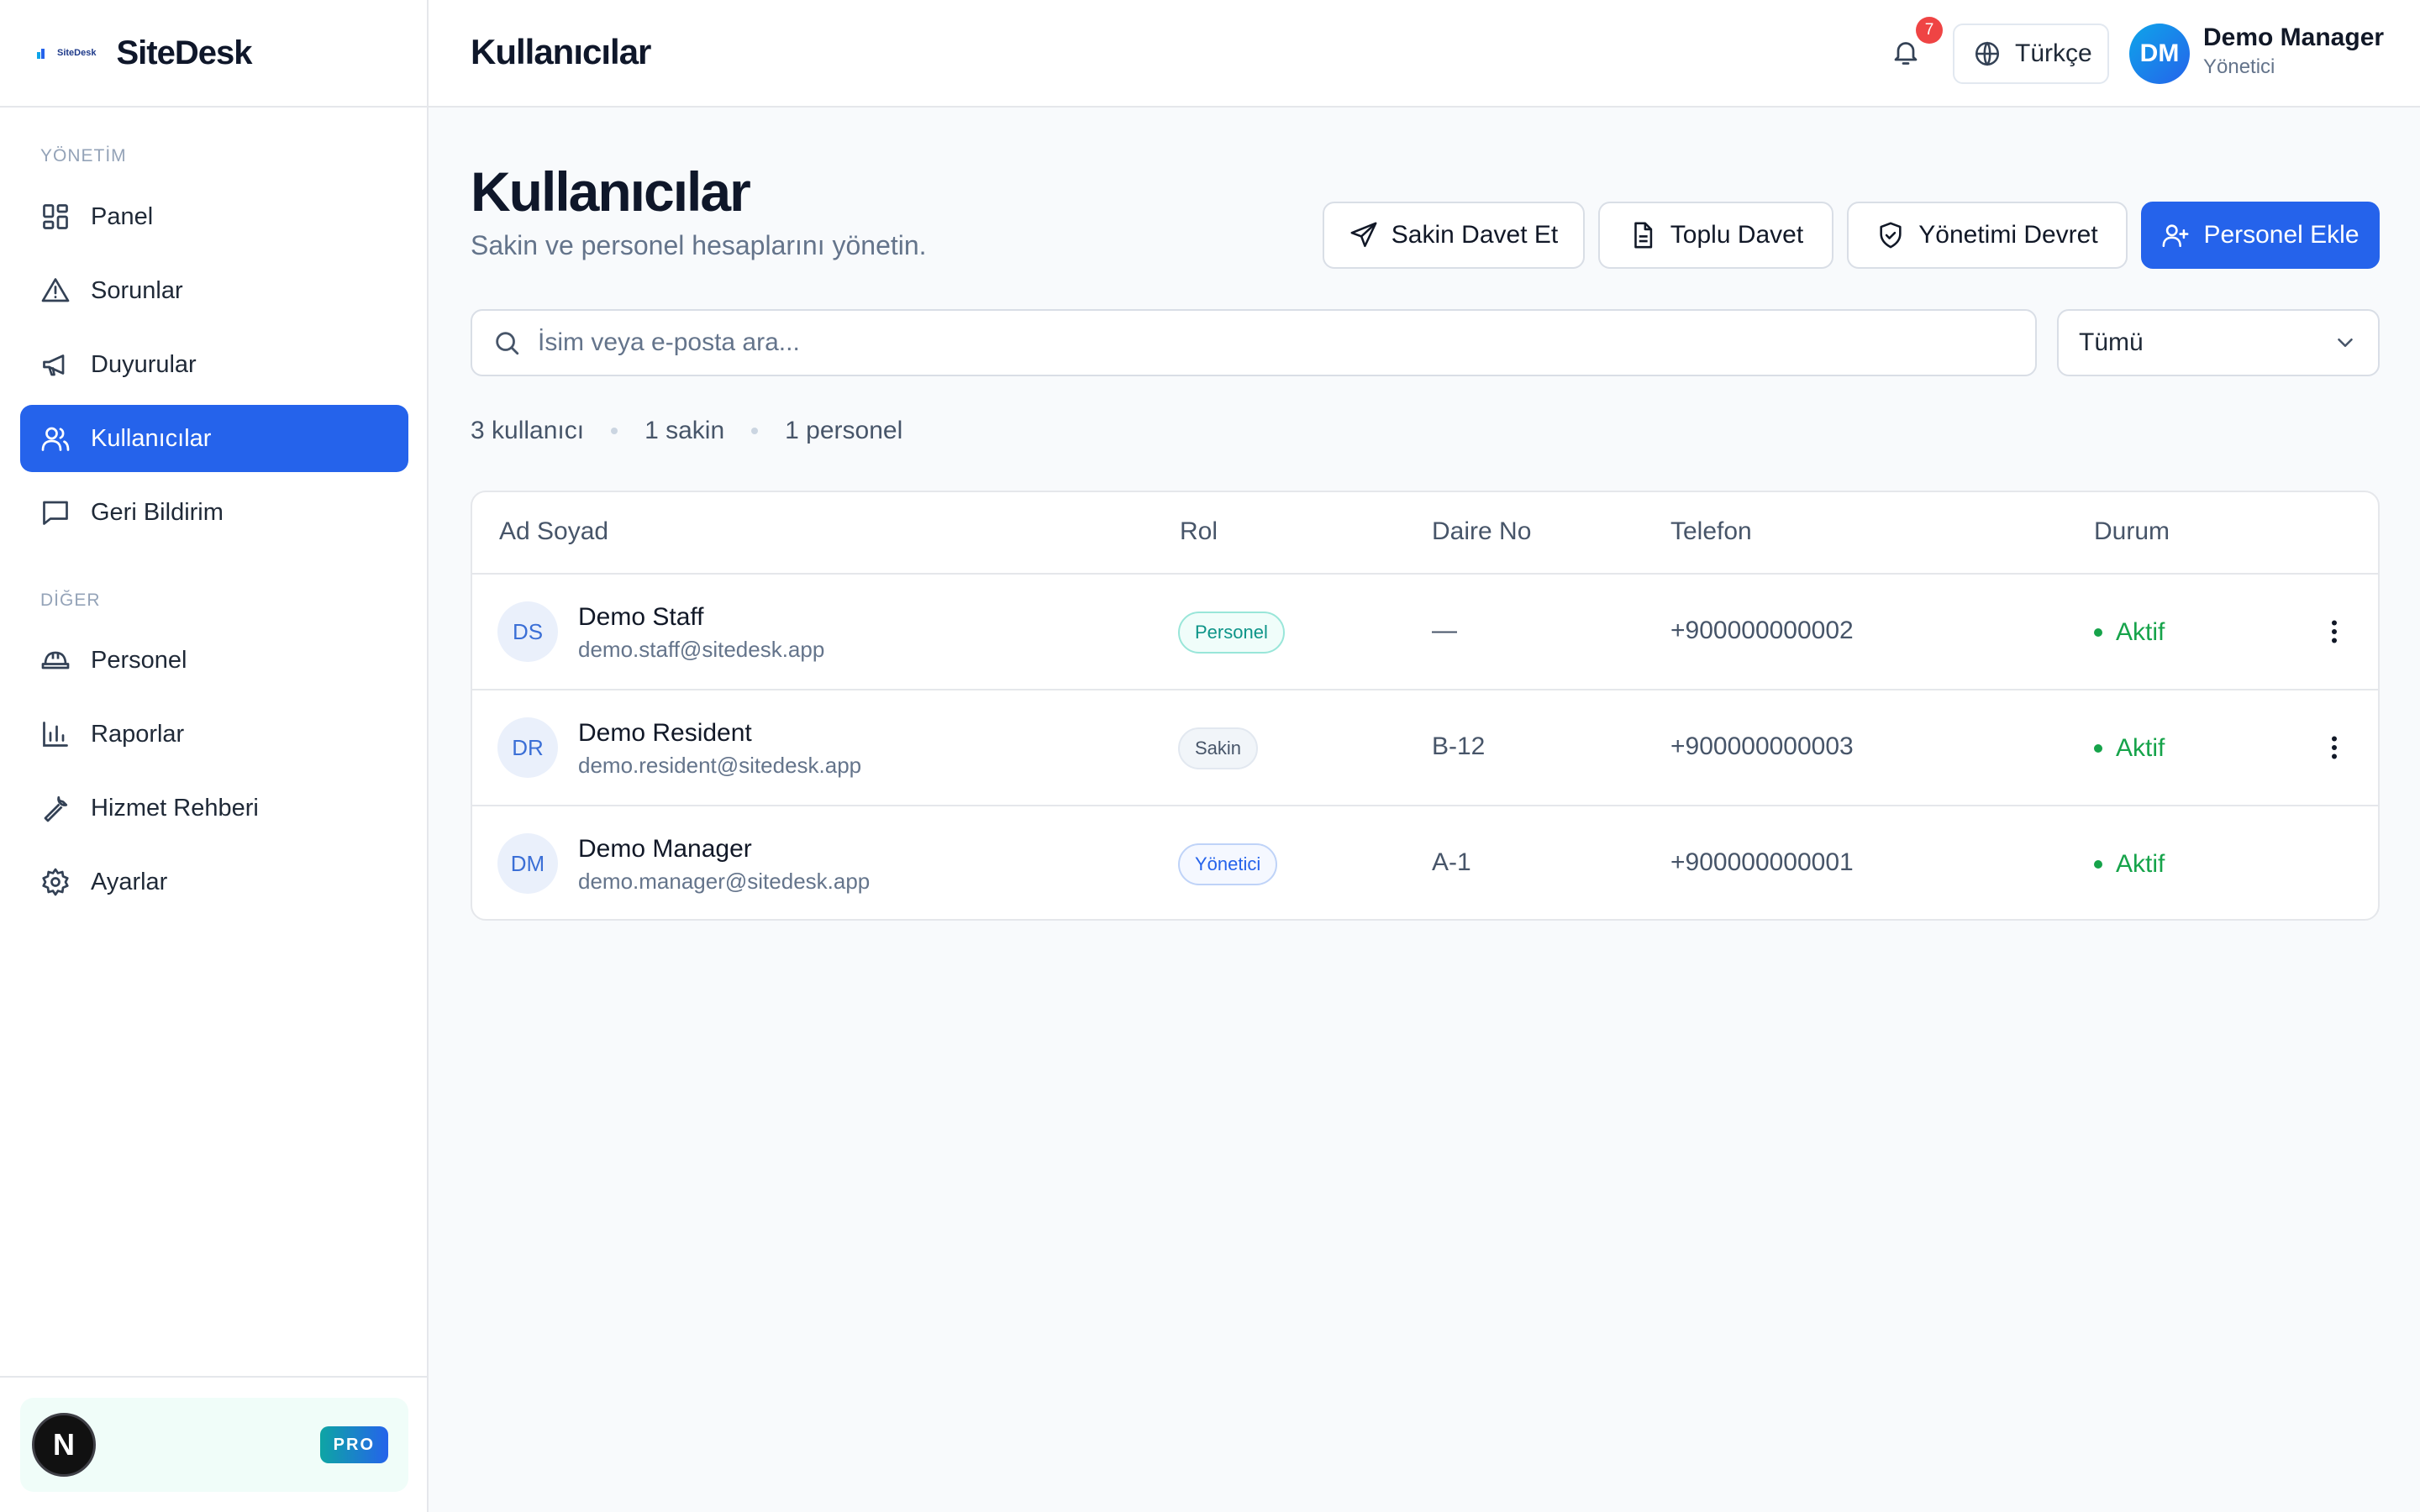 This screenshot has height=1512, width=2420. What do you see at coordinates (55, 660) in the screenshot?
I see `hardhat-icon` at bounding box center [55, 660].